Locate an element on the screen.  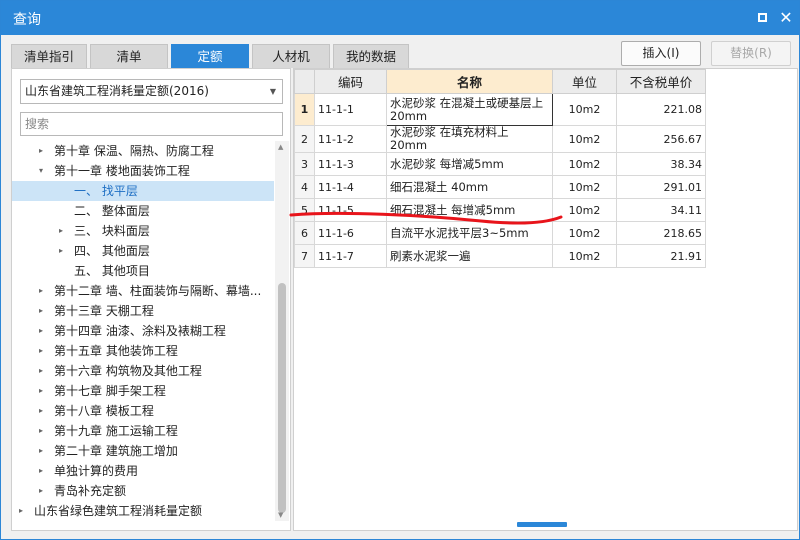
tree-item-label: 第十章 保温、隔热、防腐工程 is located at coordinates (134, 151).